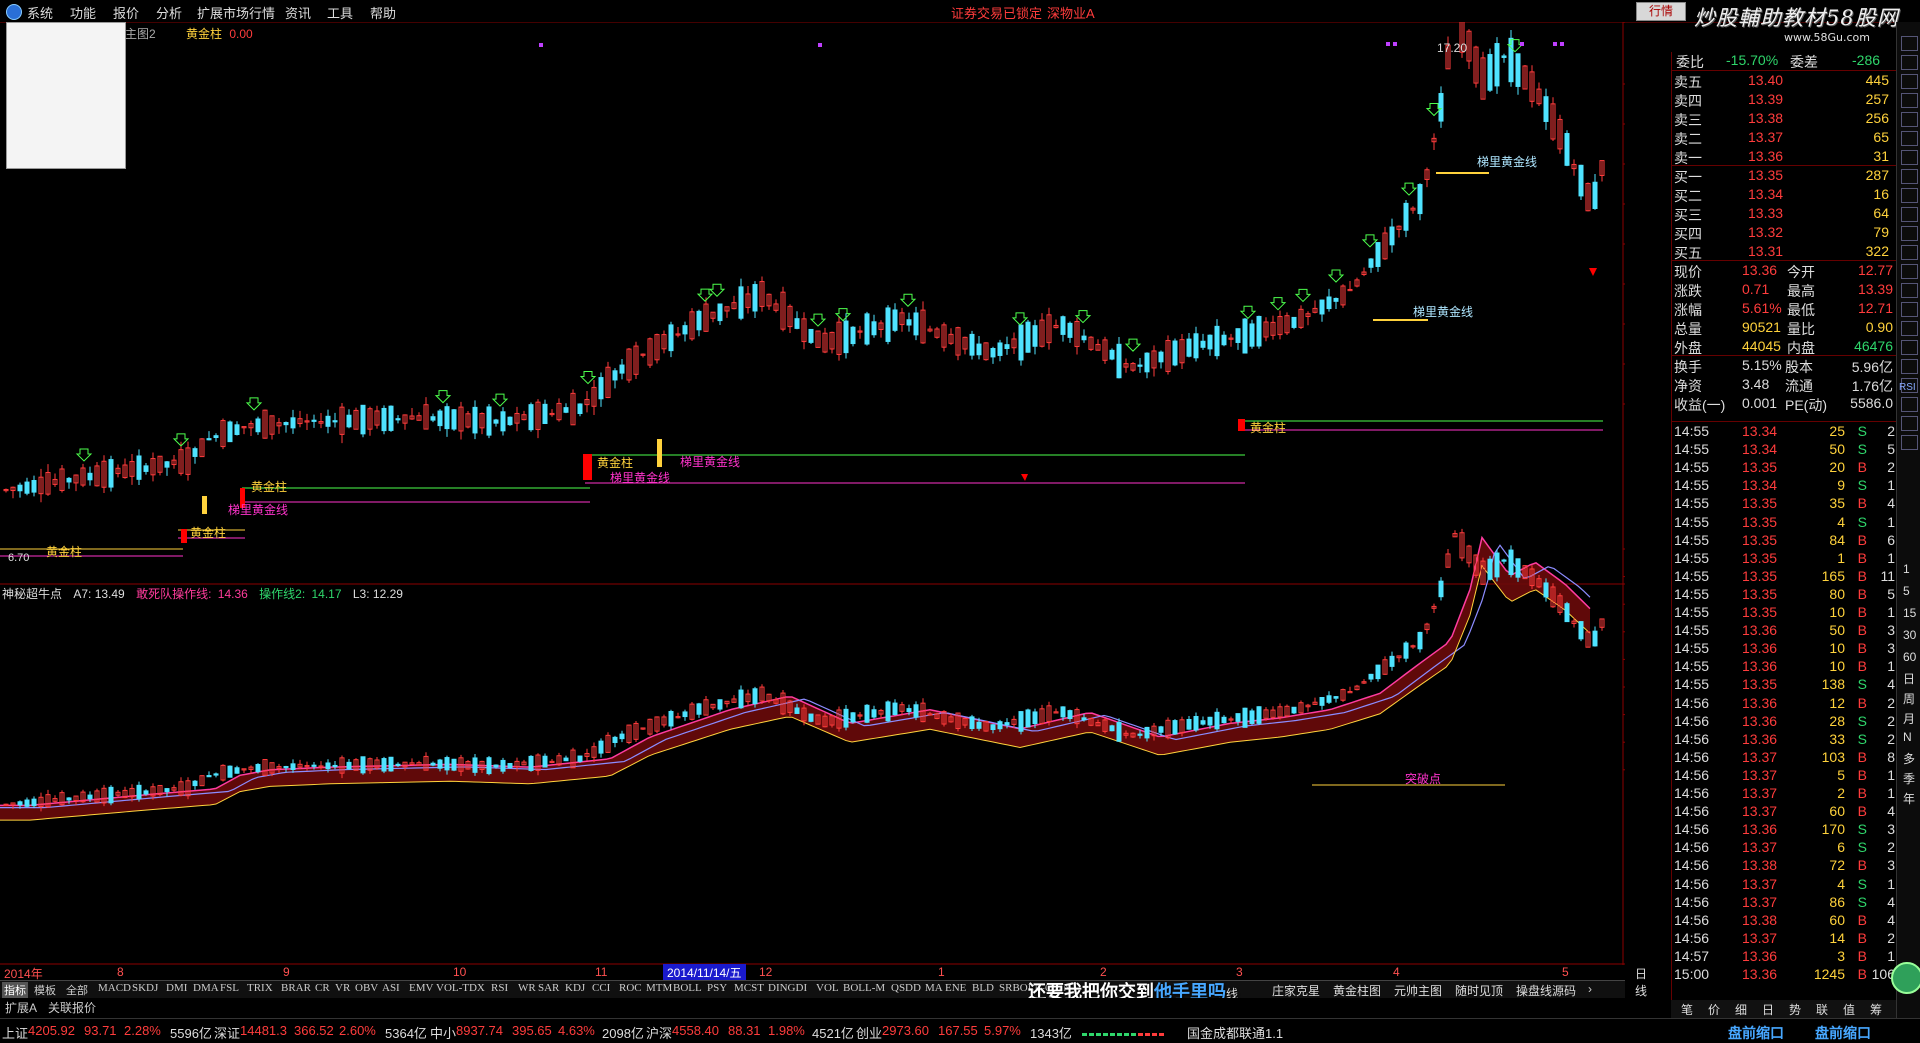 The height and width of the screenshot is (1043, 1920). Describe the element at coordinates (1907, 387) in the screenshot. I see `rsi-button: RSI` at that location.